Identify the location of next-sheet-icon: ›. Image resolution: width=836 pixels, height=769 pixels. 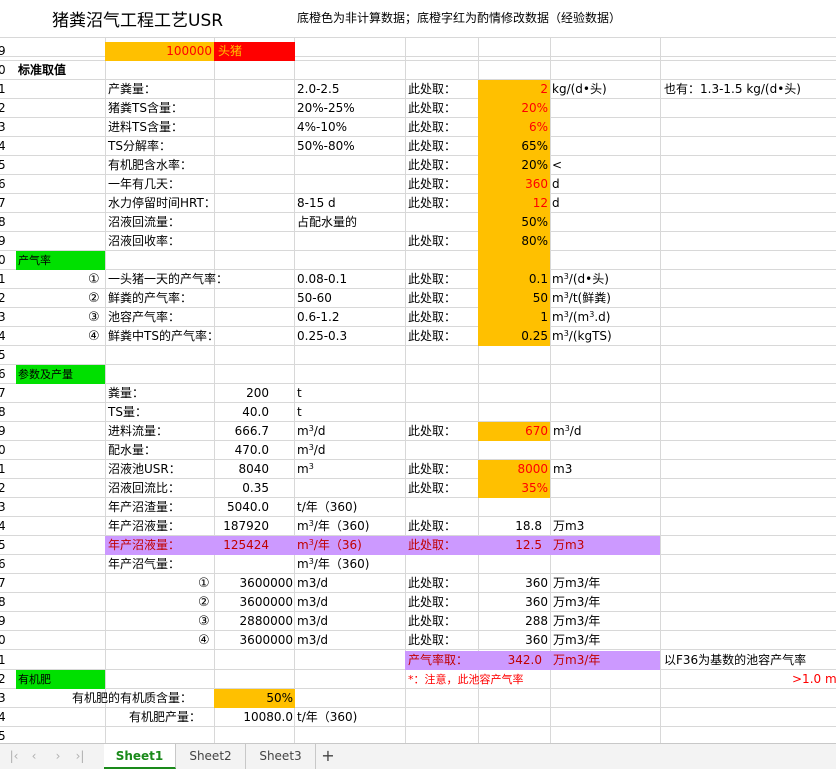
(58, 756).